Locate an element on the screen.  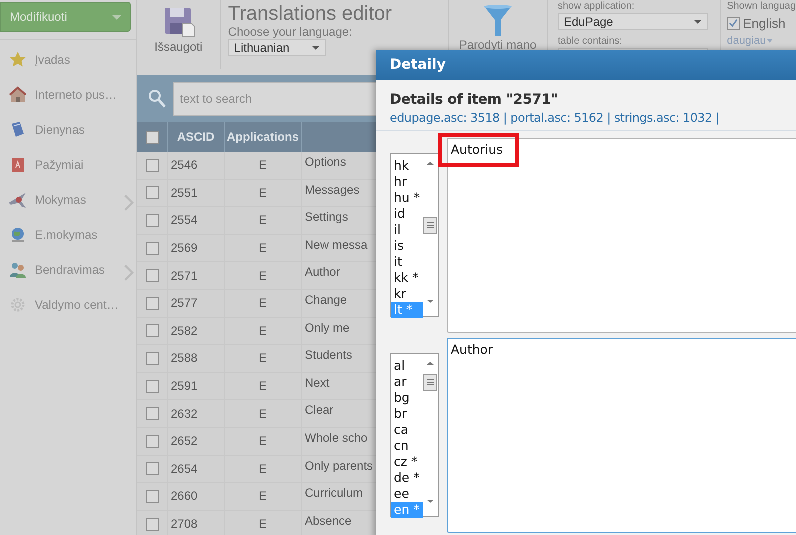
listbox-item: hu * is located at coordinates (407, 198).